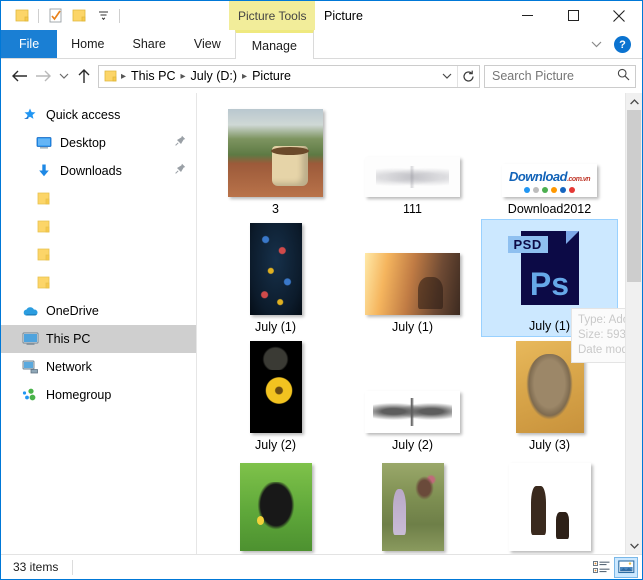 The width and height of the screenshot is (643, 580). Describe the element at coordinates (271, 76) in the screenshot. I see `breadcrumb-picture: Picture` at that location.